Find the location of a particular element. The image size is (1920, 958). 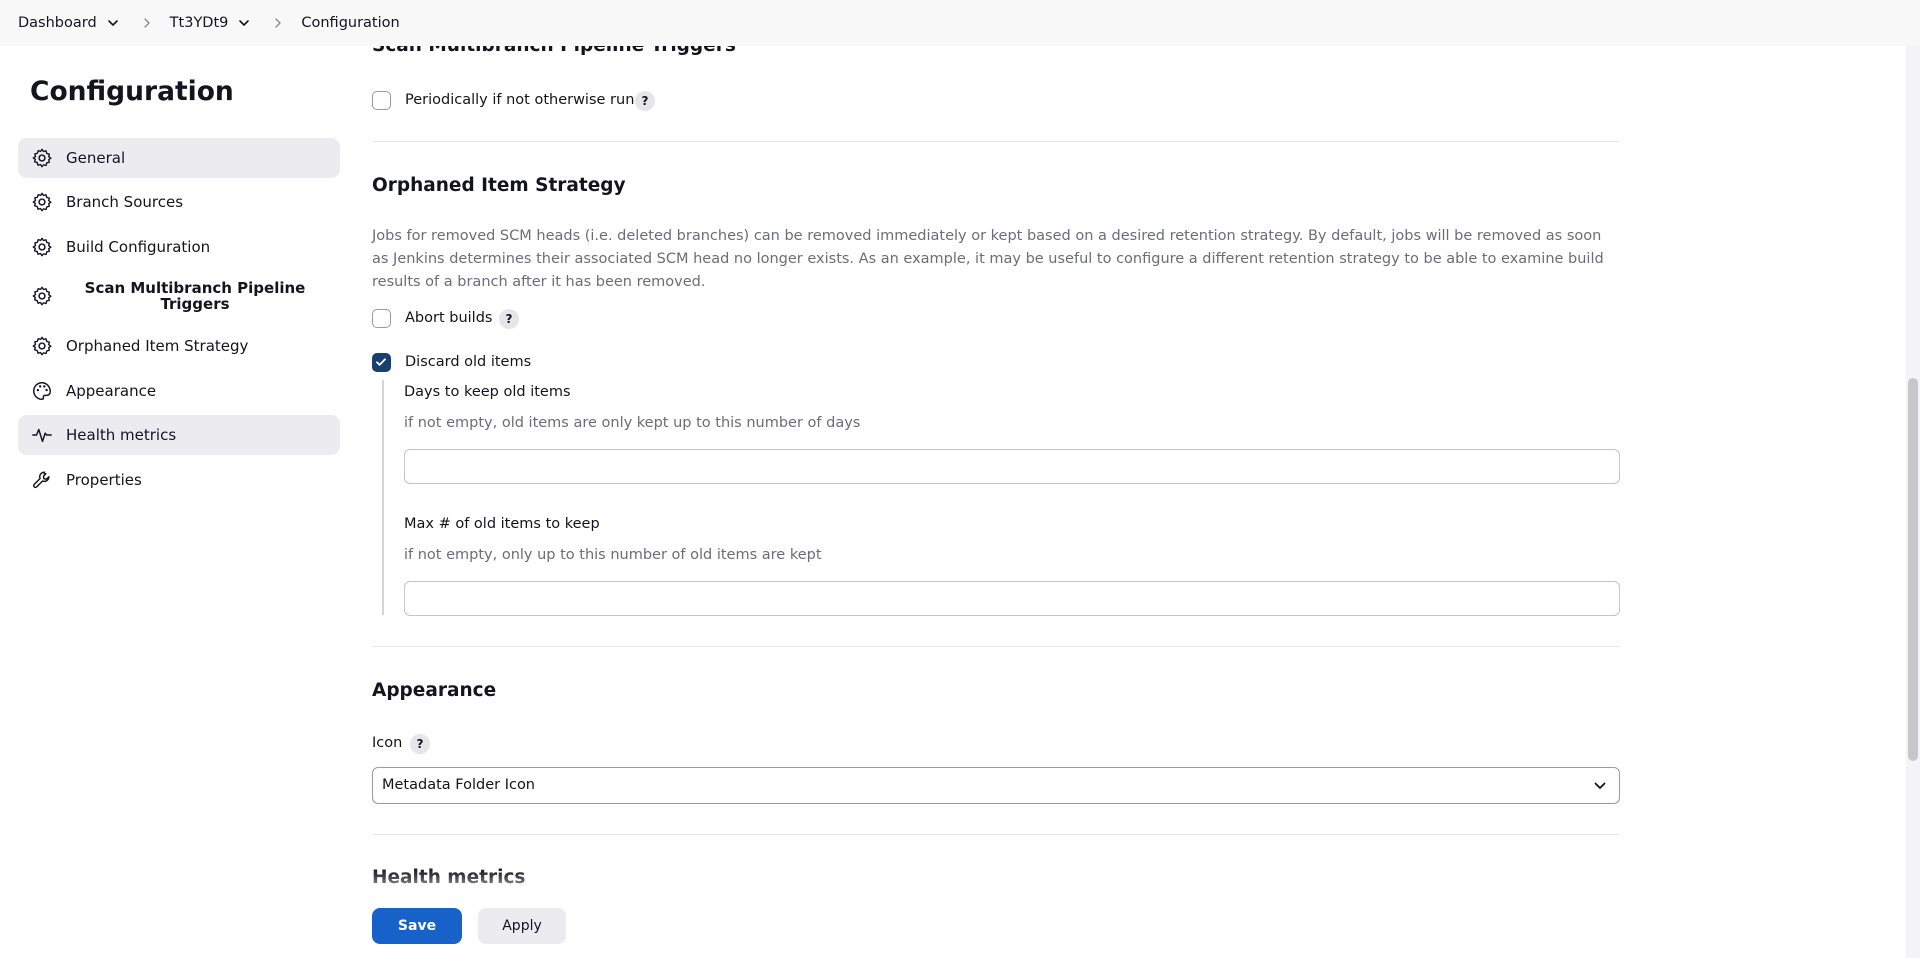

section-title-orphaned-item-strategy: Orphaned Item Strategy is located at coordinates (499, 185).